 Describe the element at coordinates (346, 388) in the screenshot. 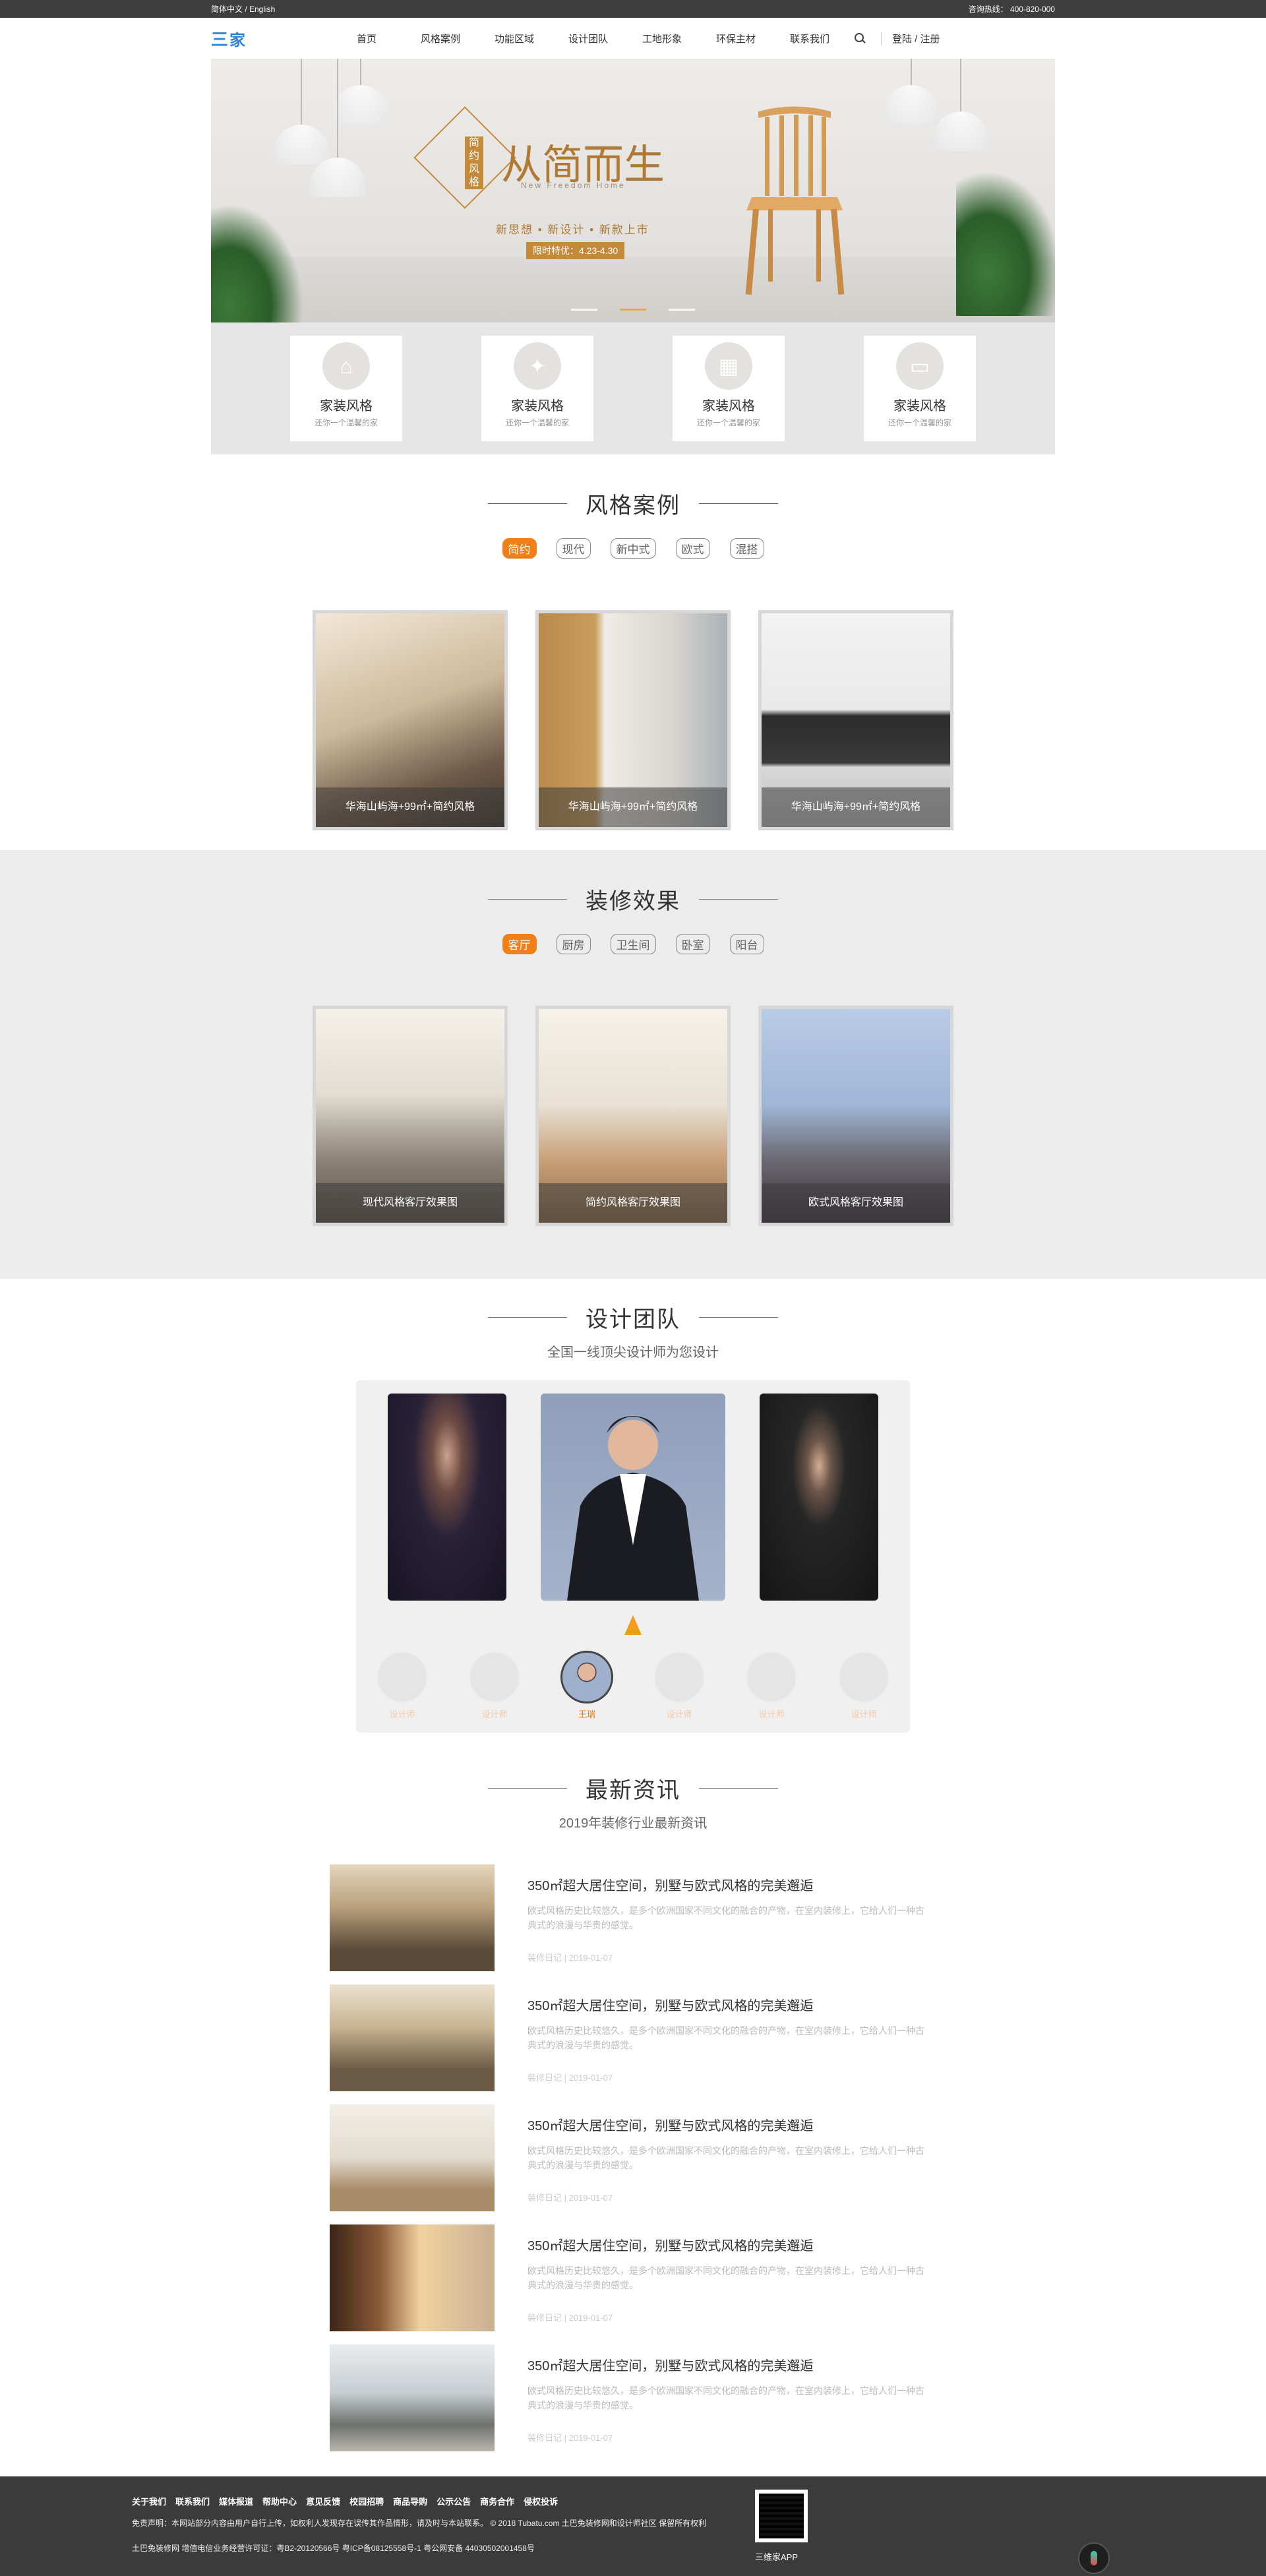

I see `feature-card: ⌂ 家装风格 还你一个温馨的家` at that location.